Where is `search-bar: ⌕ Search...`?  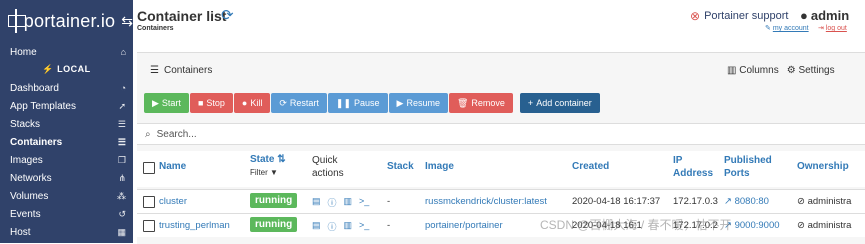 search-bar: ⌕ Search... is located at coordinates (501, 134).